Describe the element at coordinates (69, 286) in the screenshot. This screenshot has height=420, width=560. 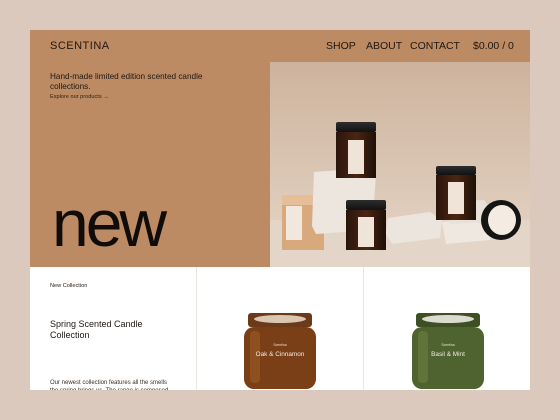
I see `collection-eyebrow: New Collection` at that location.